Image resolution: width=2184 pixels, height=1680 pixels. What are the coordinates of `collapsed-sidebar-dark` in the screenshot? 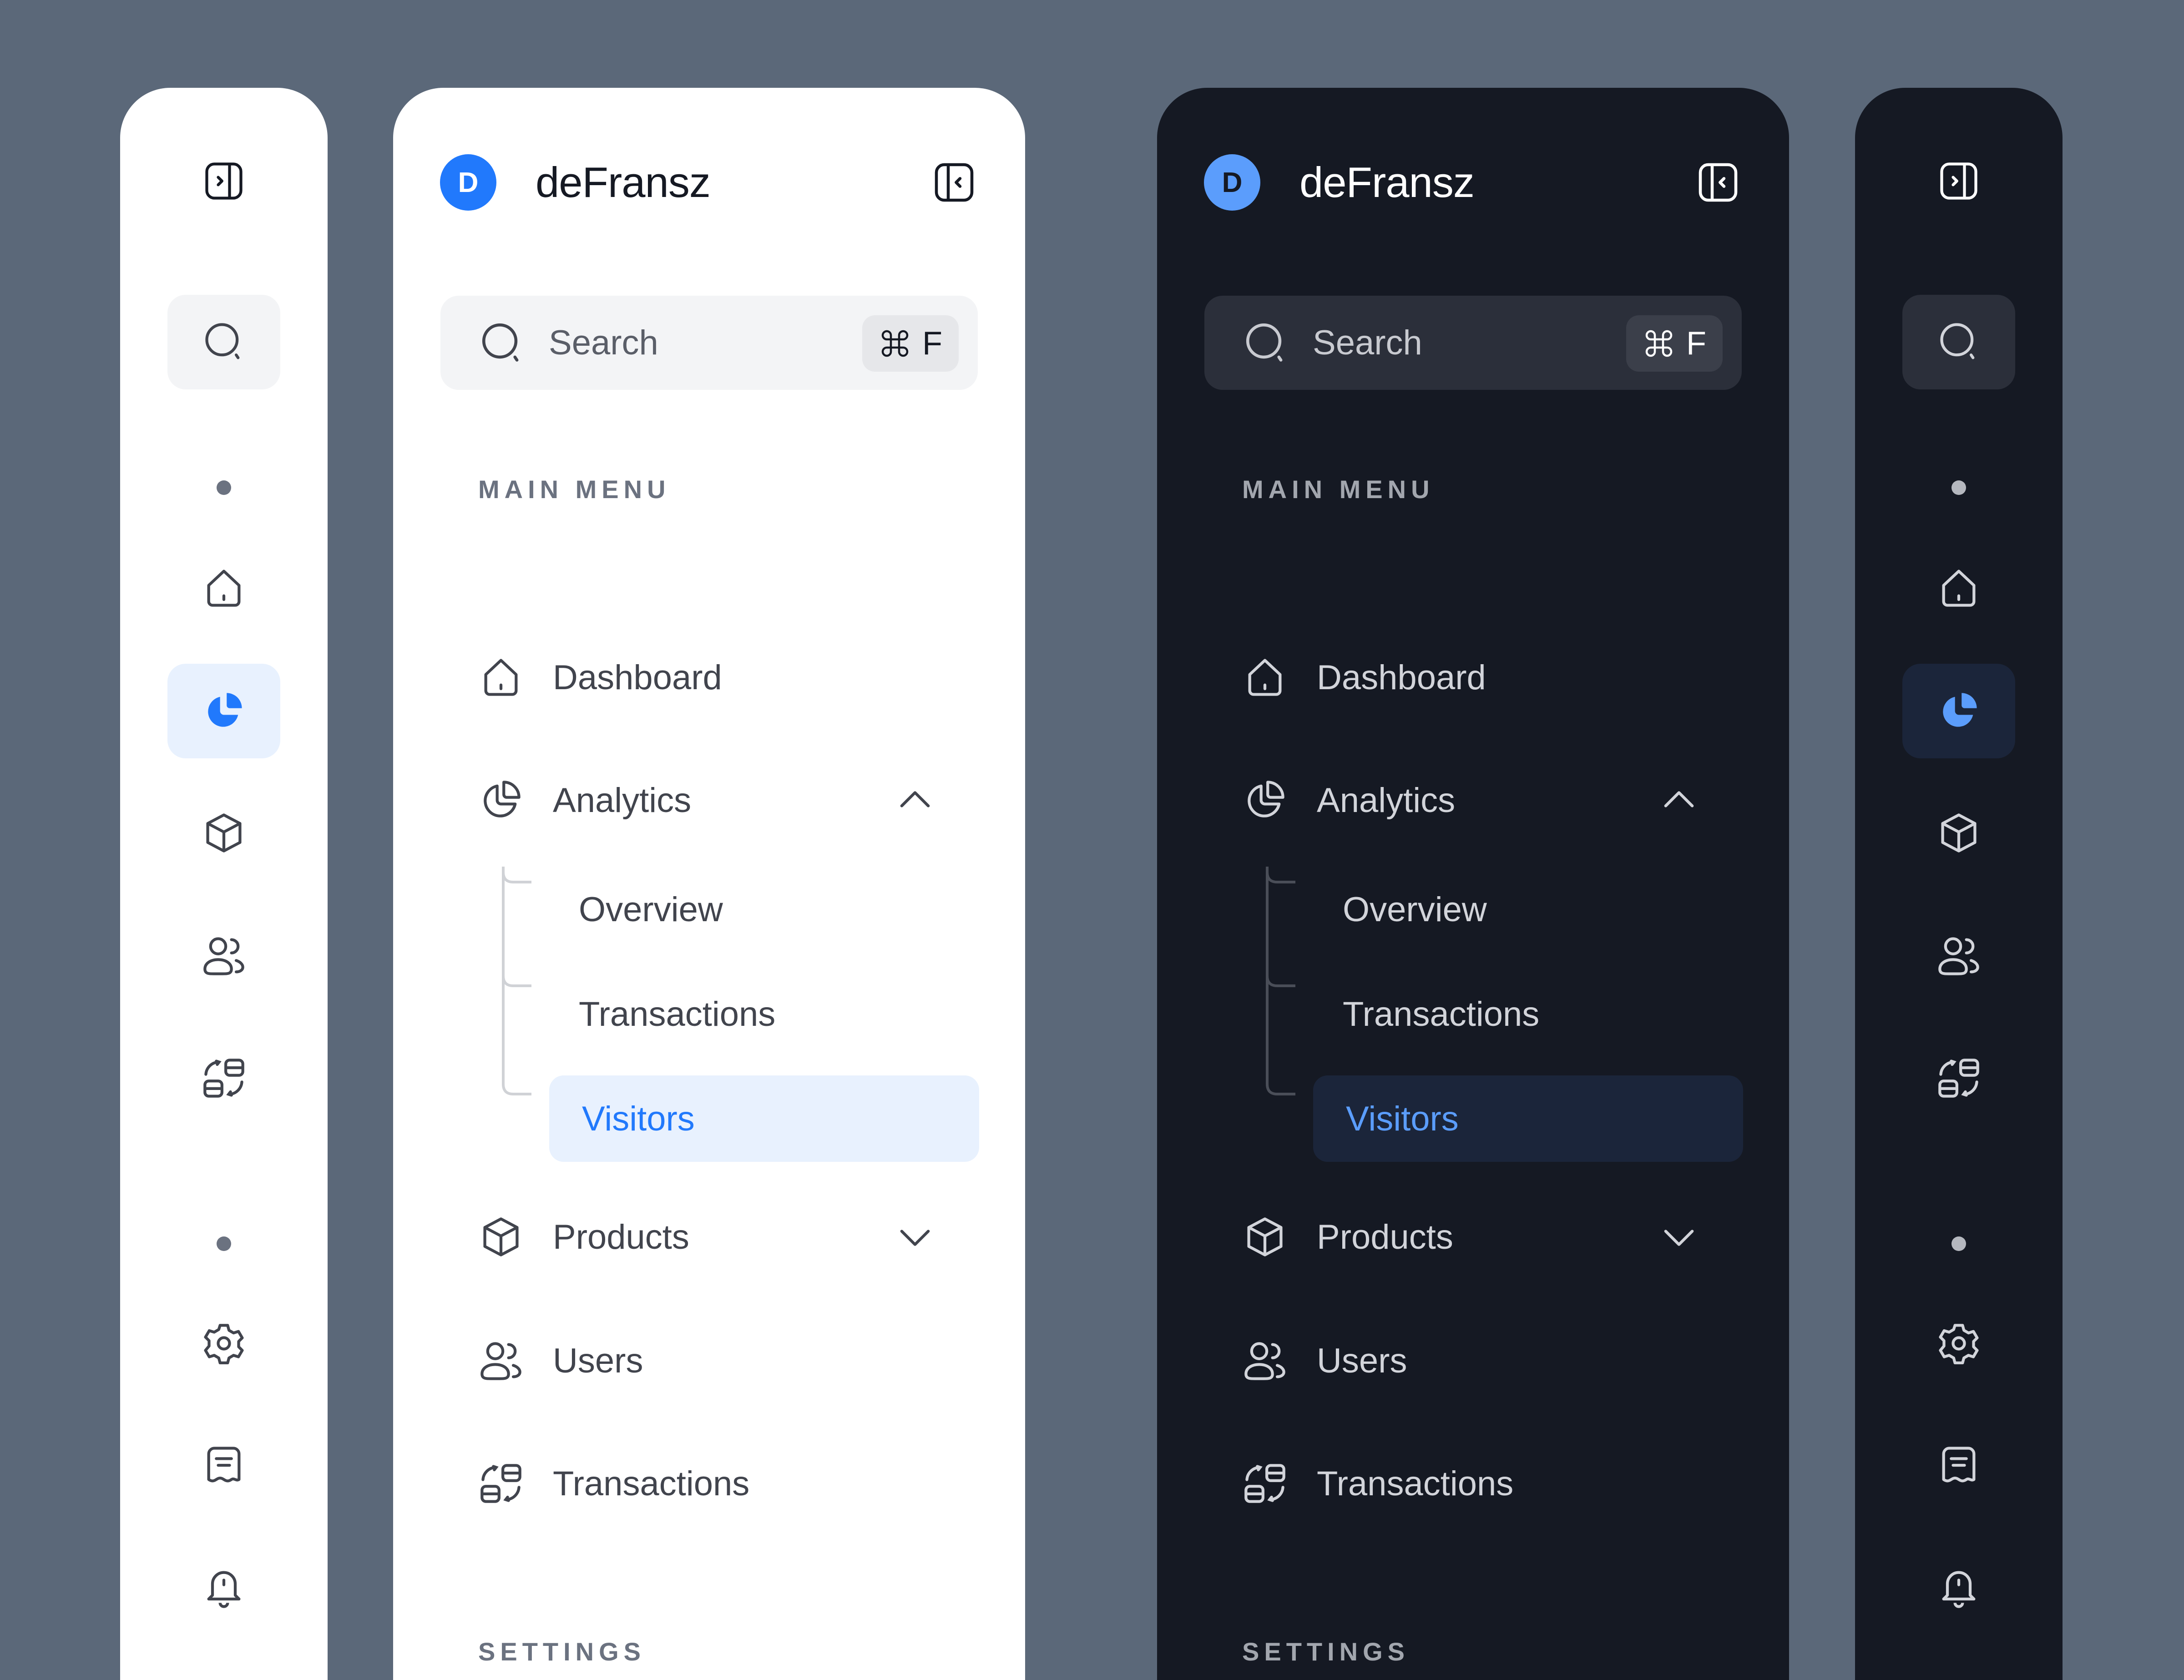 It's located at (1959, 884).